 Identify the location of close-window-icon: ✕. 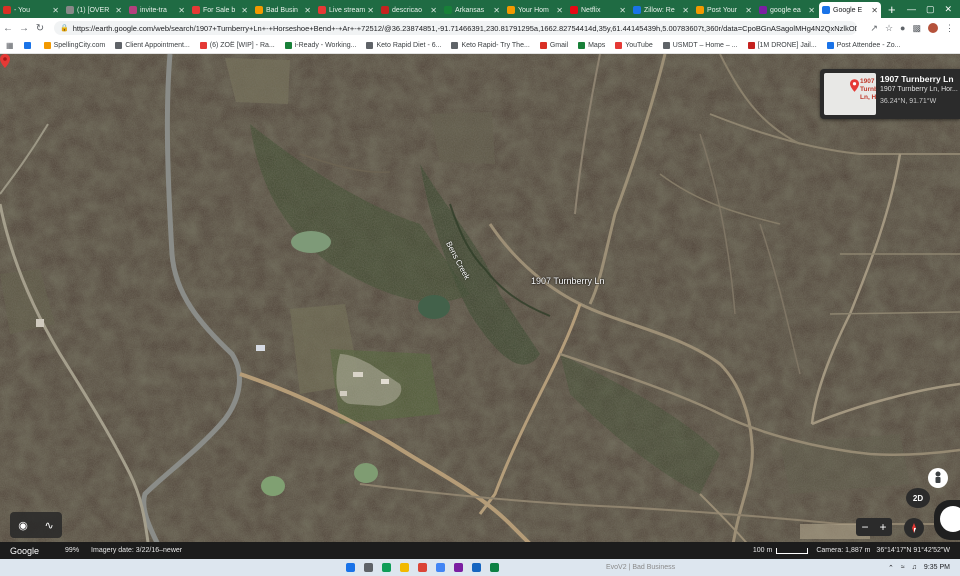
(948, 9).